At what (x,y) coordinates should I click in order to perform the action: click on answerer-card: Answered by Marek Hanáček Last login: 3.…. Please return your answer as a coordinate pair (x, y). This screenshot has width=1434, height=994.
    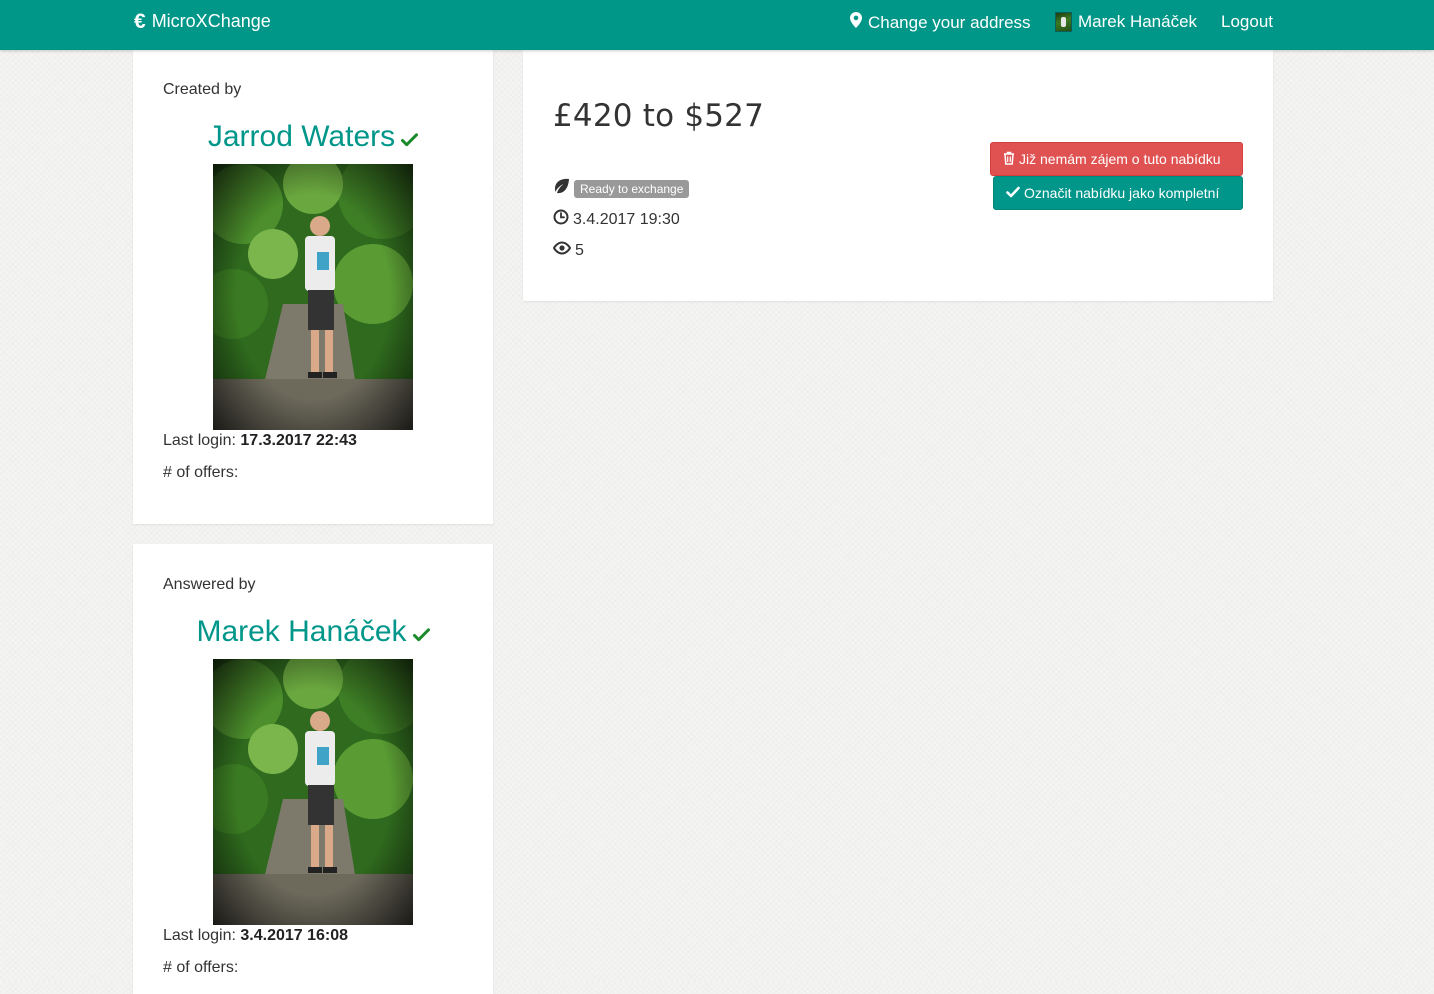
    Looking at the image, I should click on (313, 769).